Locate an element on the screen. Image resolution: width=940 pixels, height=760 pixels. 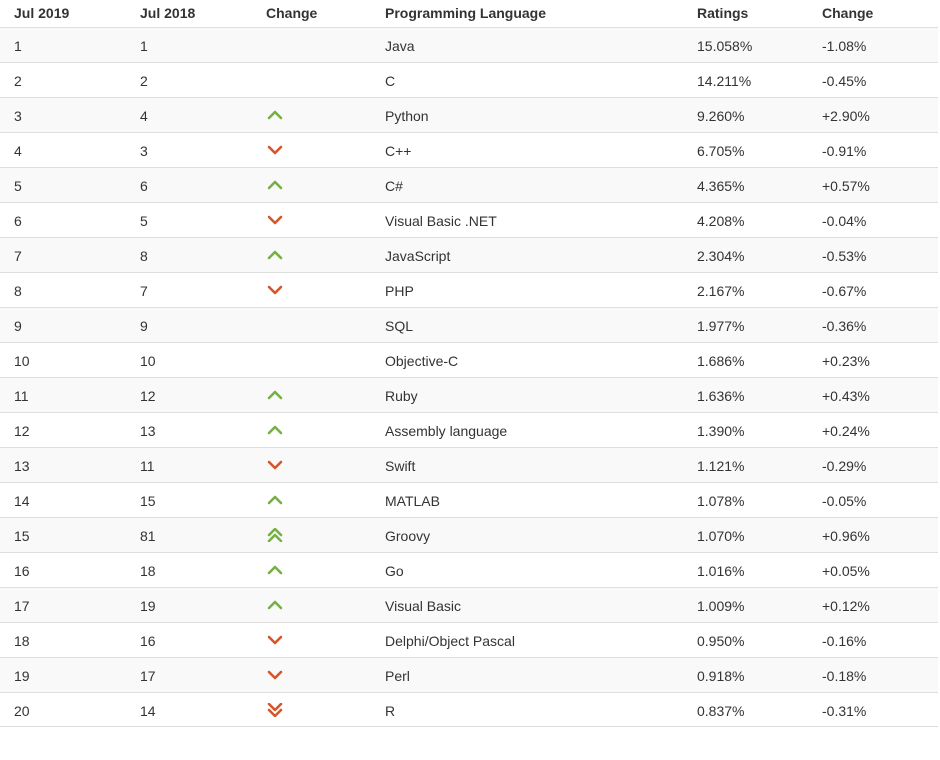
rating-cell: 1.078% is located at coordinates (721, 501).